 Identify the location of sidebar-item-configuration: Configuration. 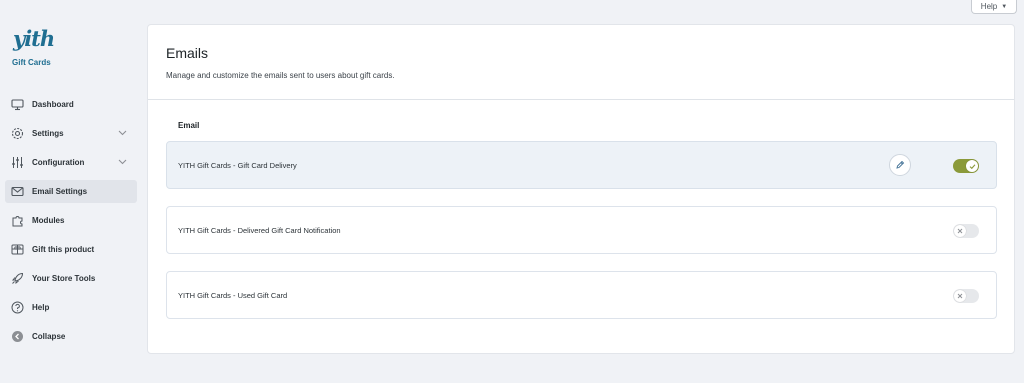
(71, 162).